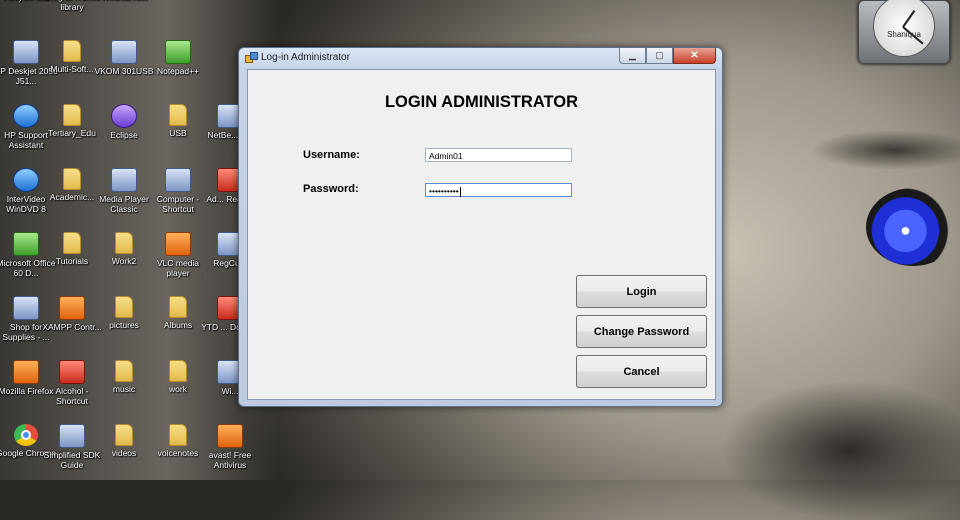 Image resolution: width=960 pixels, height=520 pixels. I want to click on desktop-icon: Notepad++, so click(178, 58).